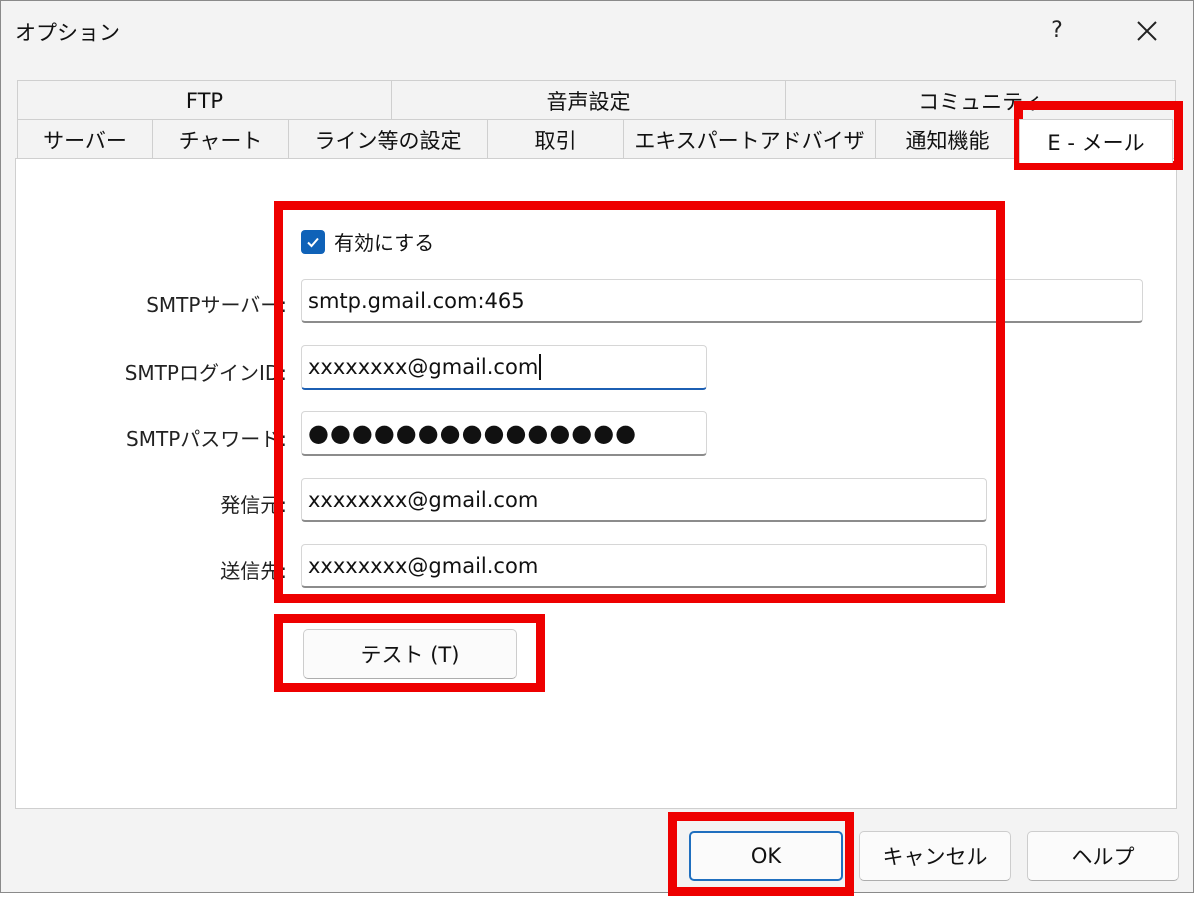 This screenshot has height=908, width=1196. What do you see at coordinates (1096, 141) in the screenshot?
I see `tab-email: E - メール` at bounding box center [1096, 141].